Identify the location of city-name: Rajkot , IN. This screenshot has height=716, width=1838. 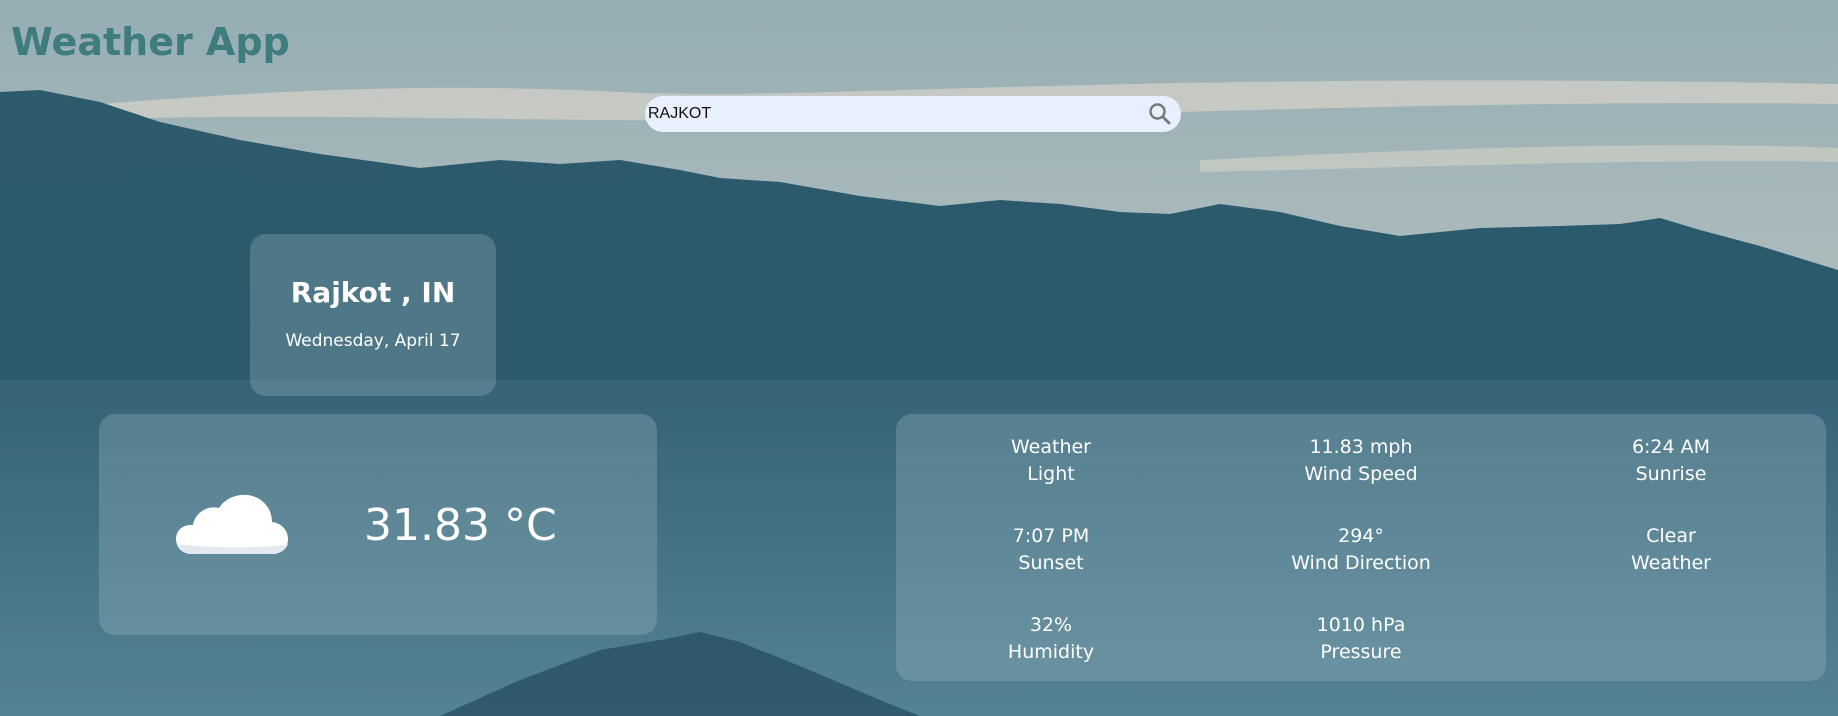
(373, 292).